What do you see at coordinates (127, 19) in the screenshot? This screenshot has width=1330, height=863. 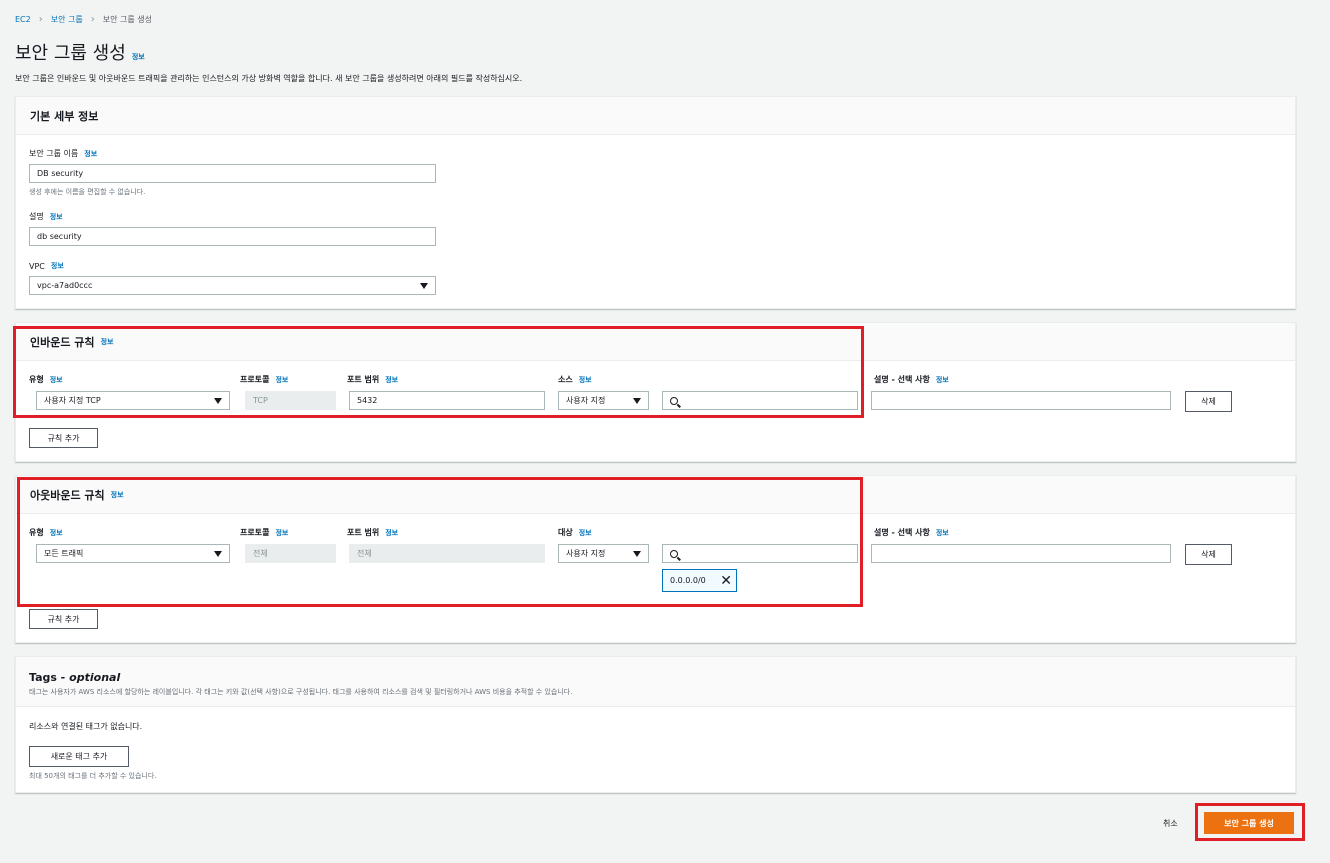 I see `breadcrumb-current: 보안 그룹 생성` at bounding box center [127, 19].